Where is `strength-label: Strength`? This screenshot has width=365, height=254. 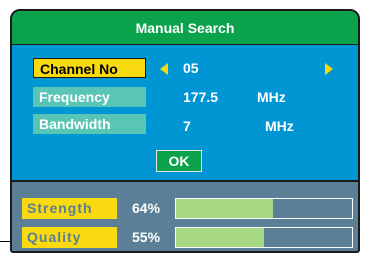
strength-label: Strength is located at coordinates (69, 208).